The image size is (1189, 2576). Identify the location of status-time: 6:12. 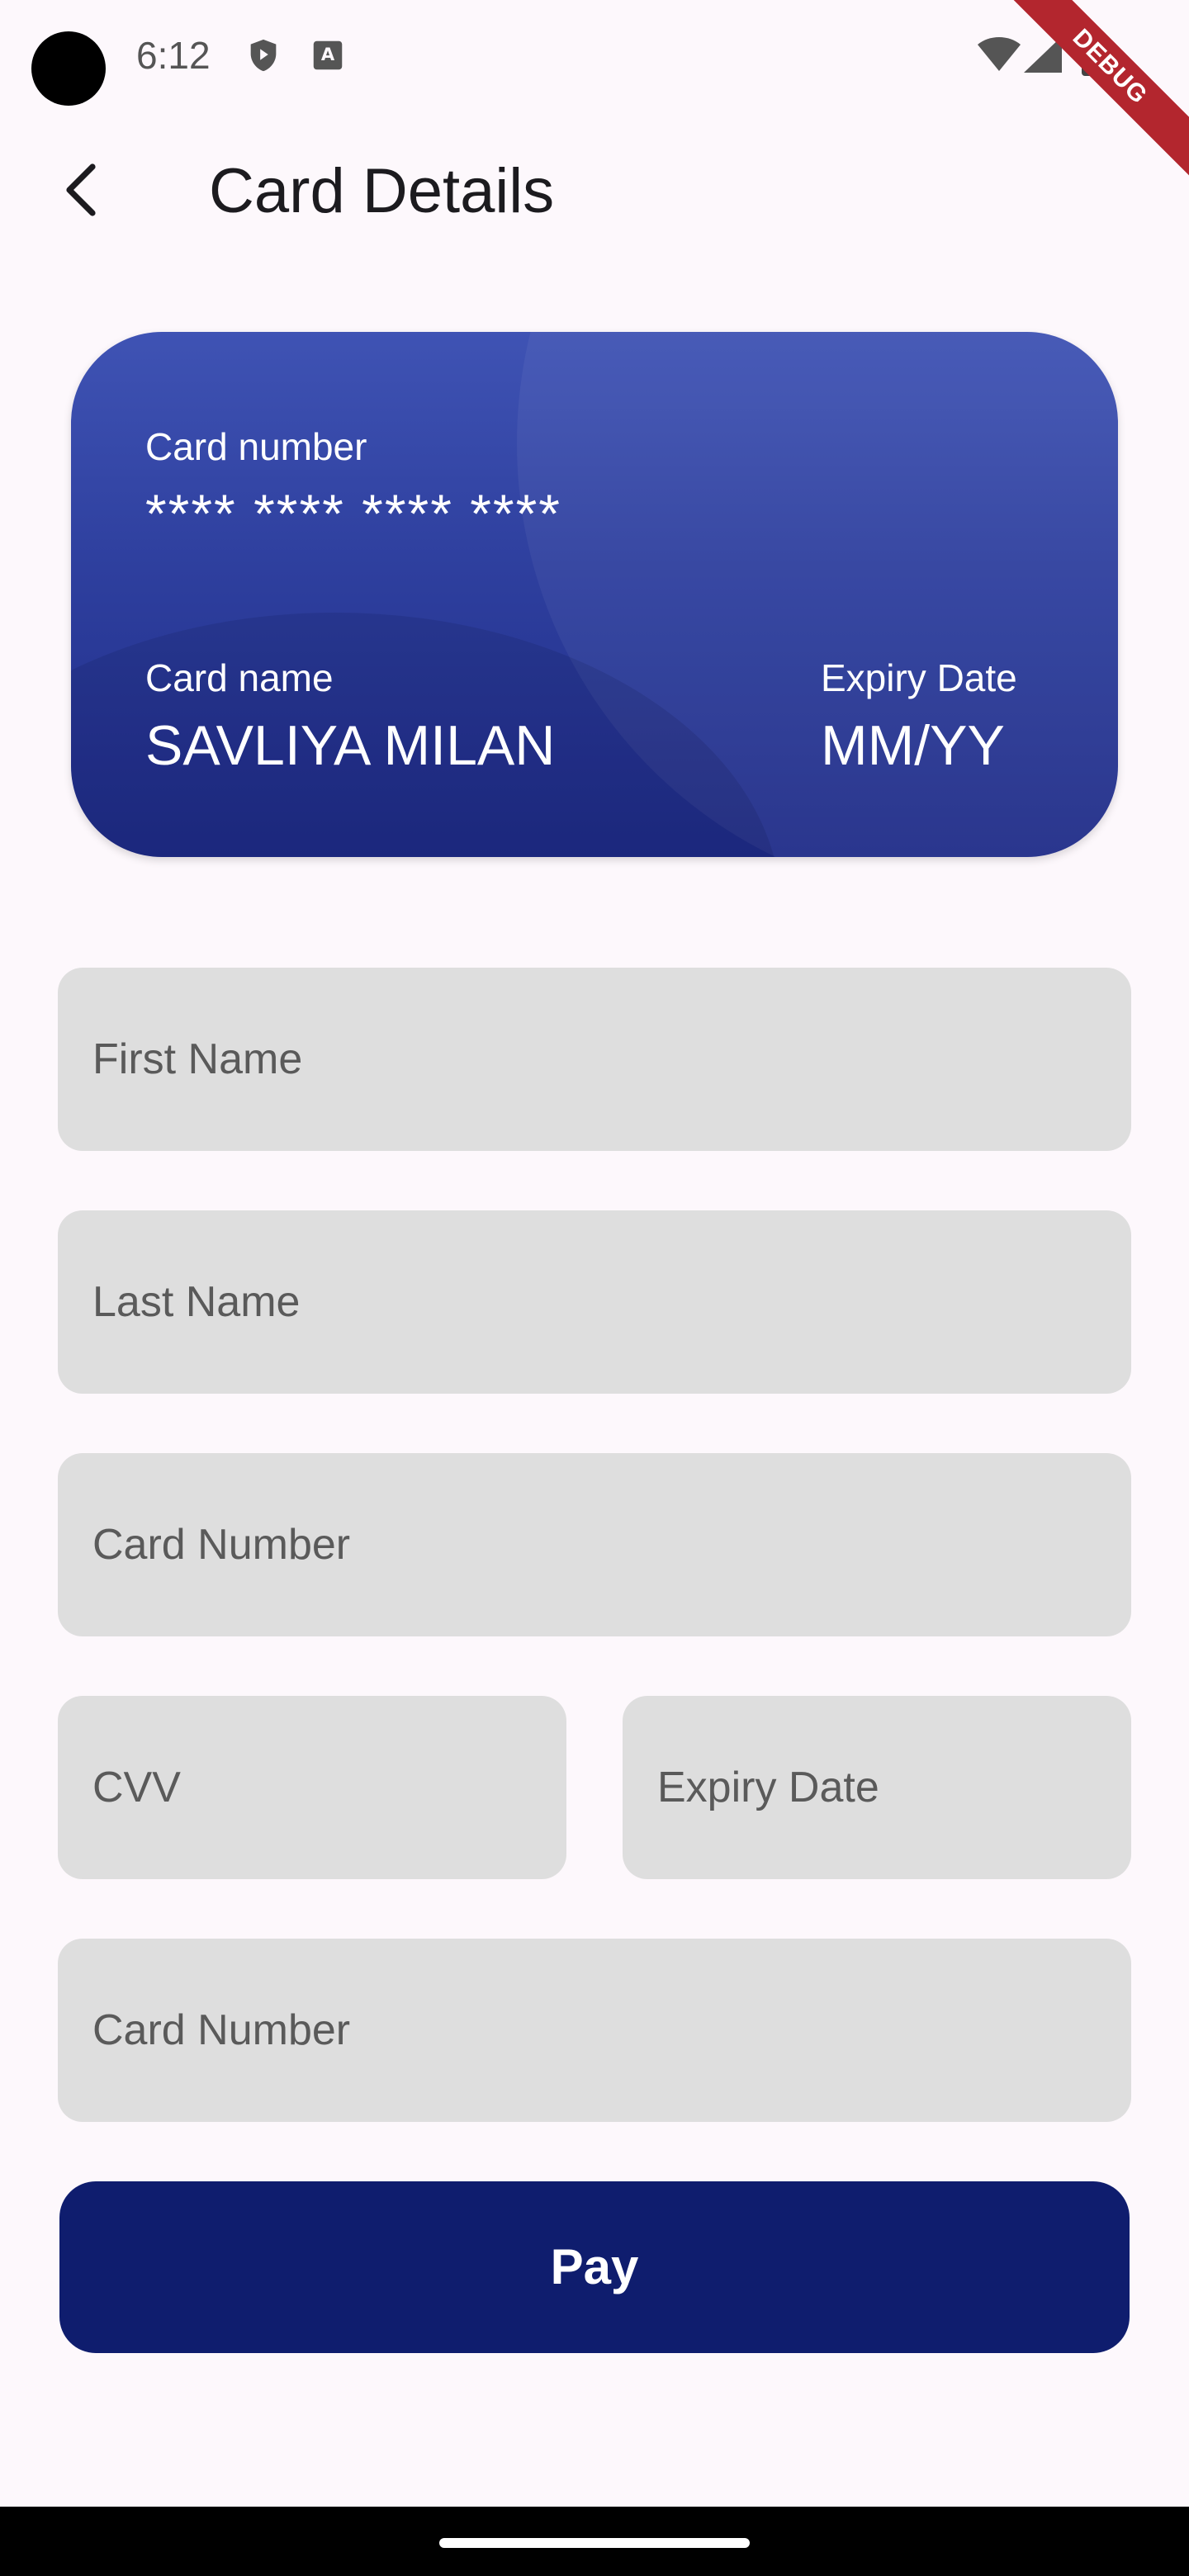
(173, 55).